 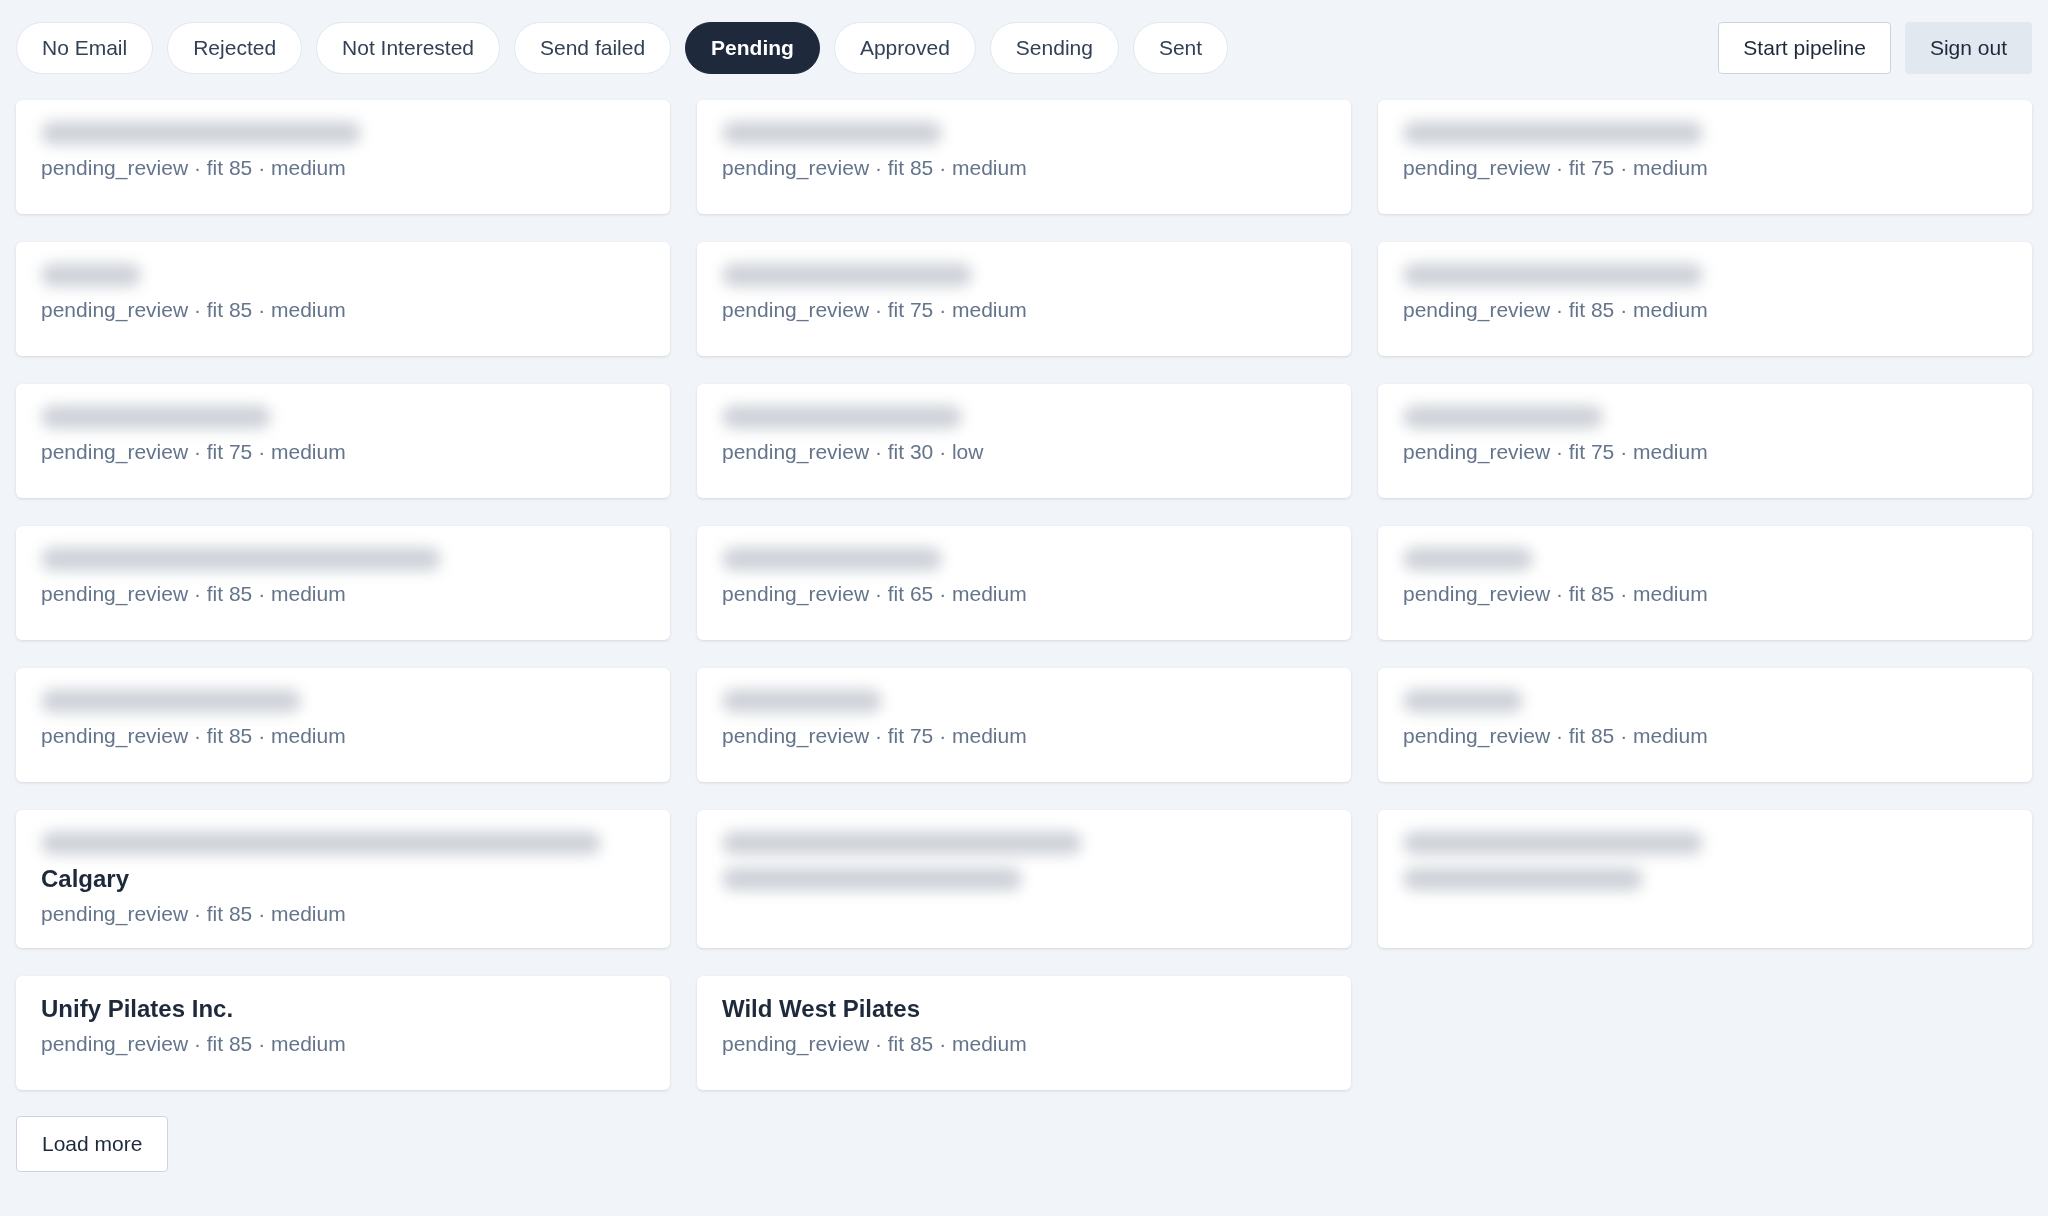 I want to click on sign-out-button: Sign out, so click(x=1968, y=48).